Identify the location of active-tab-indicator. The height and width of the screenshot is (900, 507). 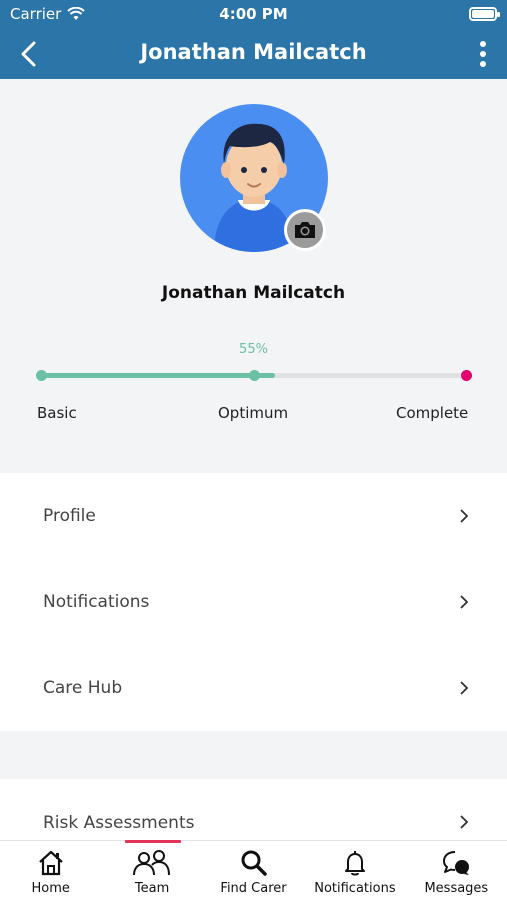
(153, 841).